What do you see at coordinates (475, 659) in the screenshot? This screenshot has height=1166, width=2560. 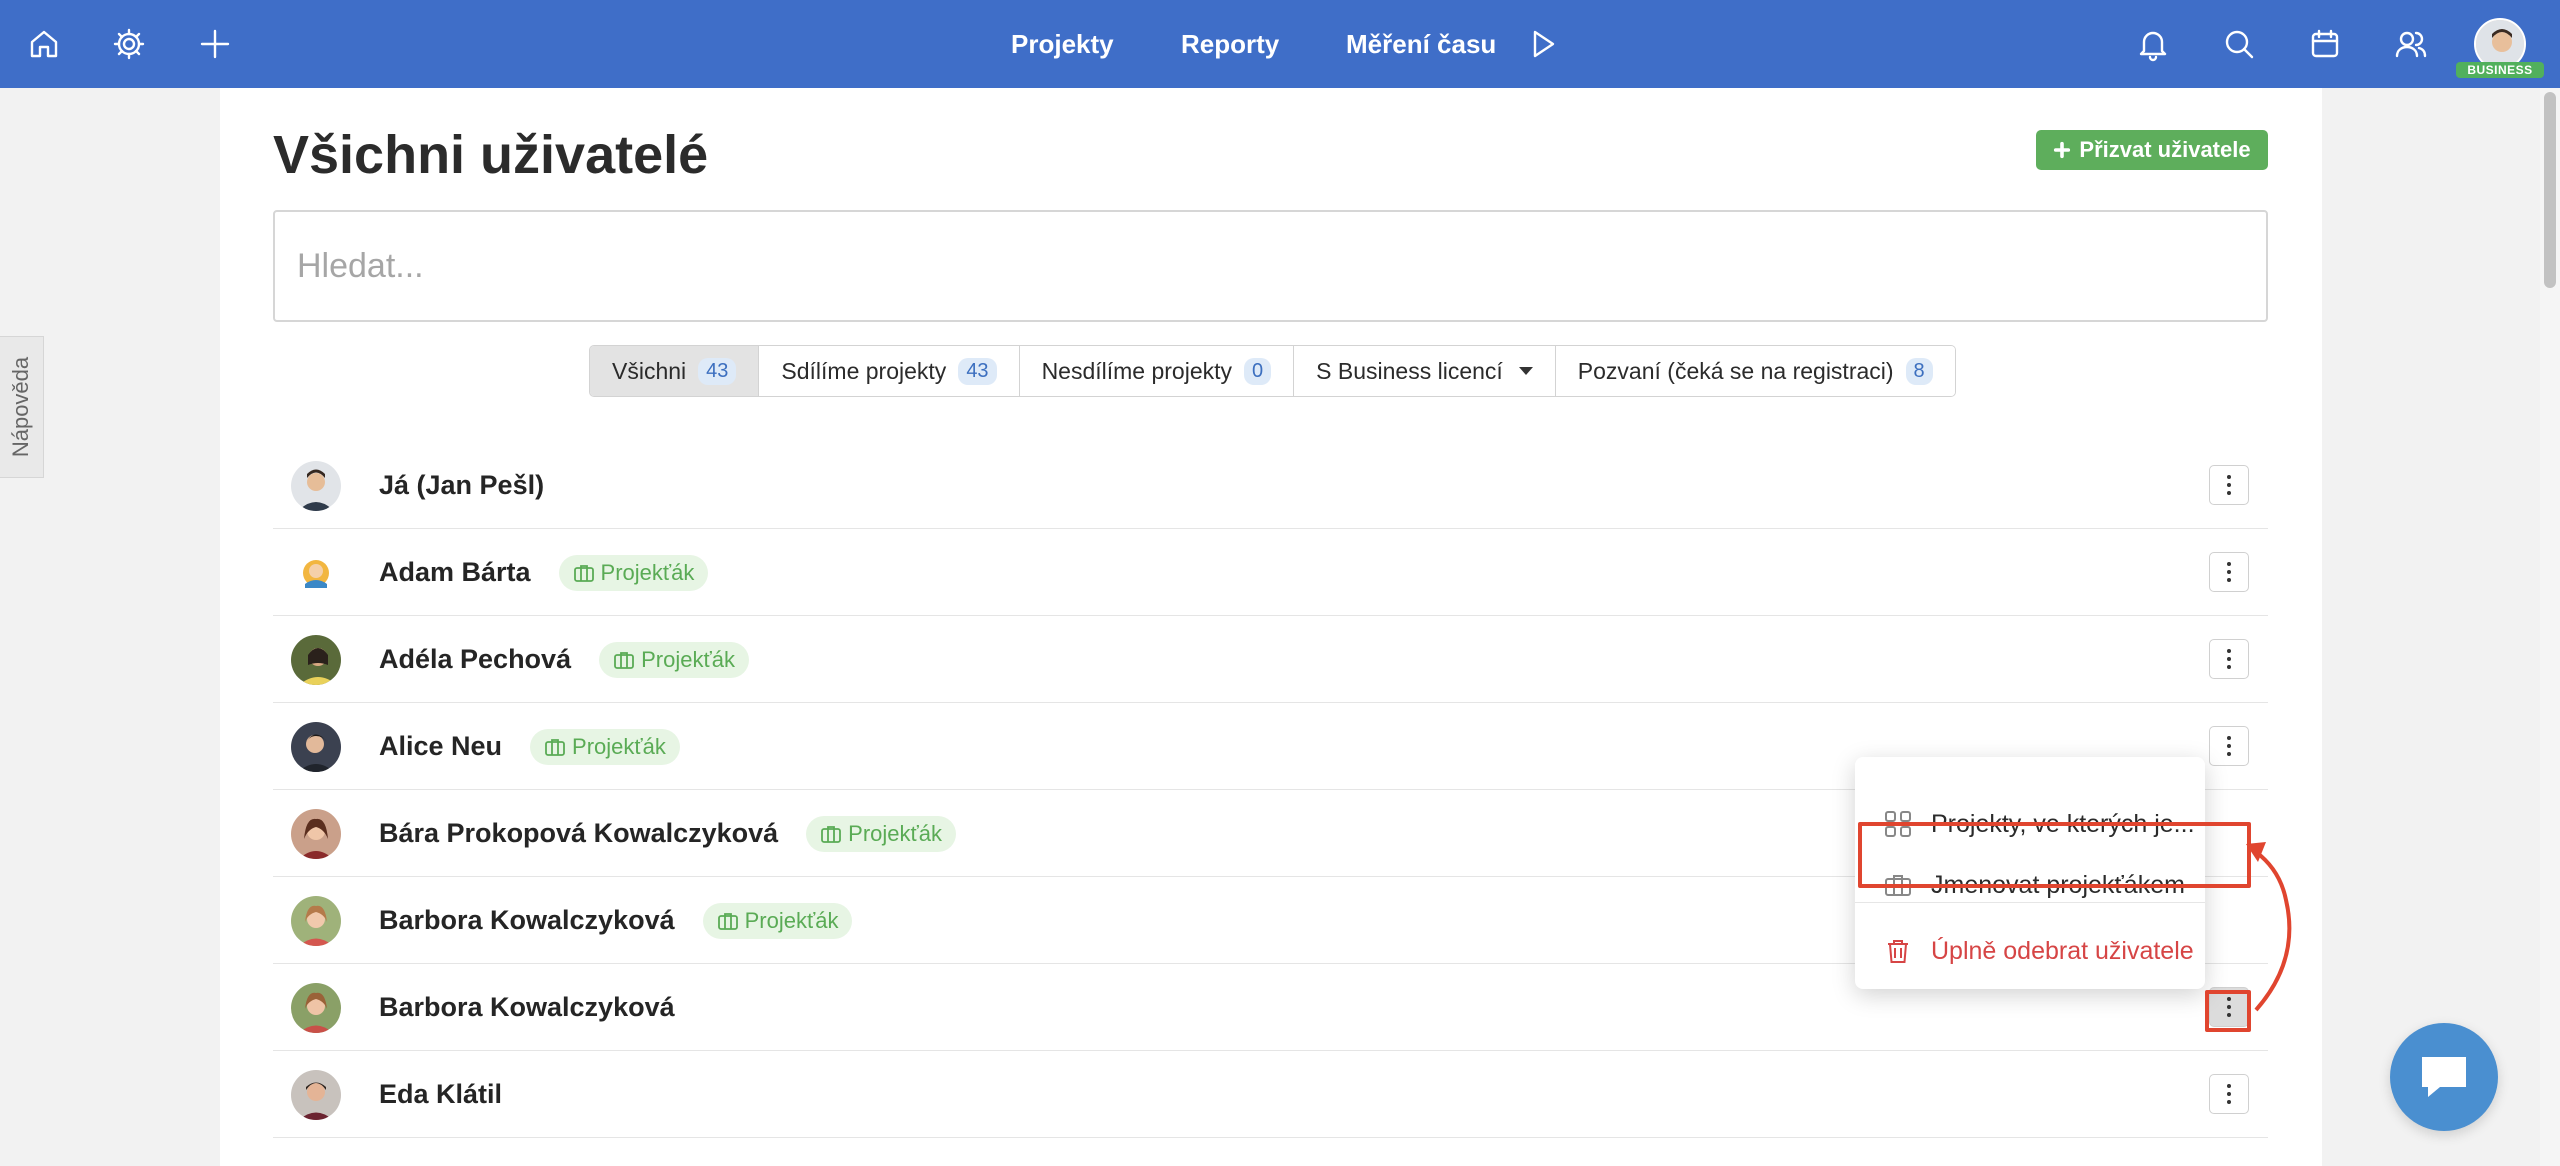 I see `user-name: Adéla Pechová` at bounding box center [475, 659].